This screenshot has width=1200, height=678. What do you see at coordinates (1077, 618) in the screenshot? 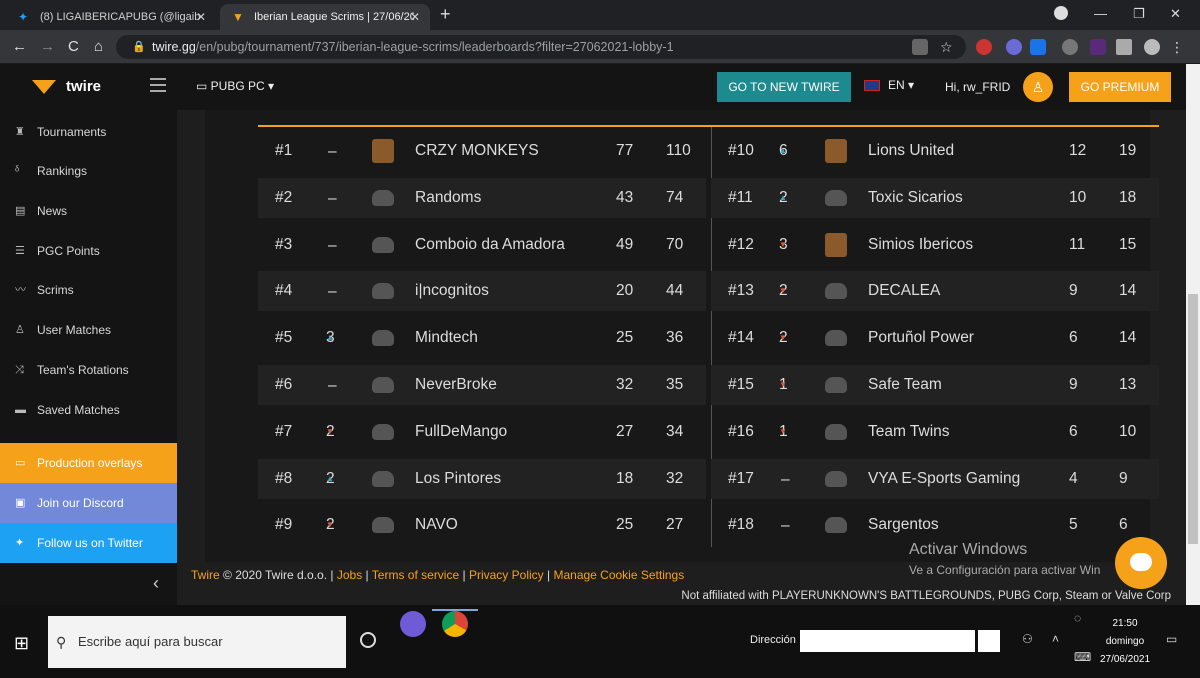
I see `network-icon: ◌` at bounding box center [1077, 618].